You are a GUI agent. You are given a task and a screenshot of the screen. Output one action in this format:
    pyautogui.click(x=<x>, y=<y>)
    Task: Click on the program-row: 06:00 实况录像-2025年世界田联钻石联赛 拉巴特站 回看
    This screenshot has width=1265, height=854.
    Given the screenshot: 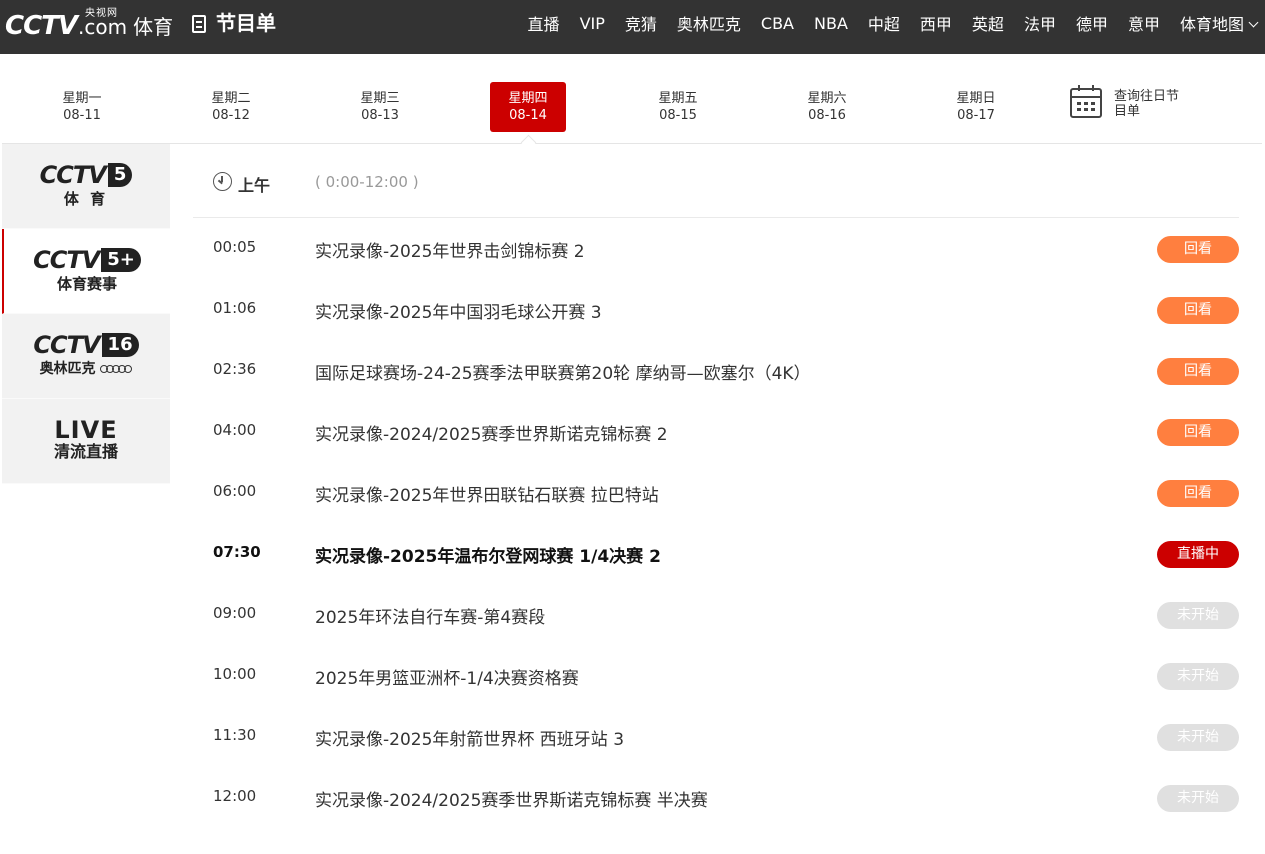 What is the action you would take?
    pyautogui.click(x=716, y=492)
    